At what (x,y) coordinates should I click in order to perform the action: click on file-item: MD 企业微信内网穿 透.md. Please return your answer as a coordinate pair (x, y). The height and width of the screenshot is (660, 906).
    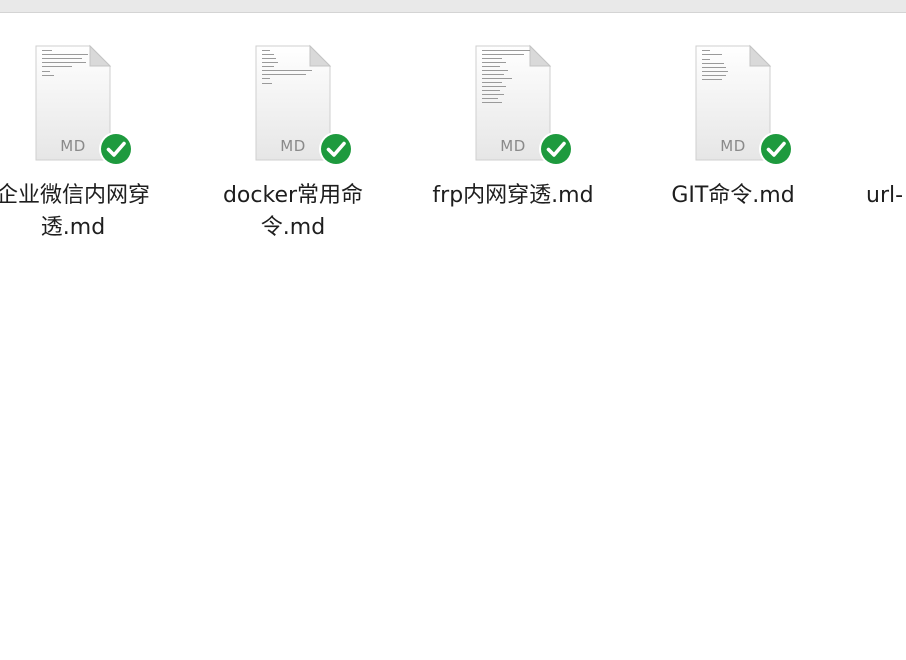
    Looking at the image, I should click on (79, 145).